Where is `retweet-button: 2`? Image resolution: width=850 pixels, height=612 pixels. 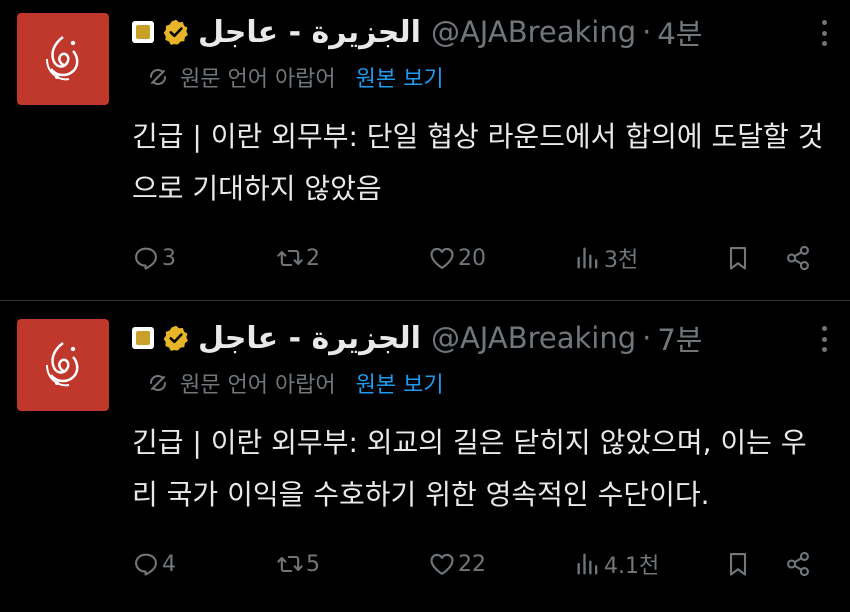 retweet-button: 2 is located at coordinates (298, 258).